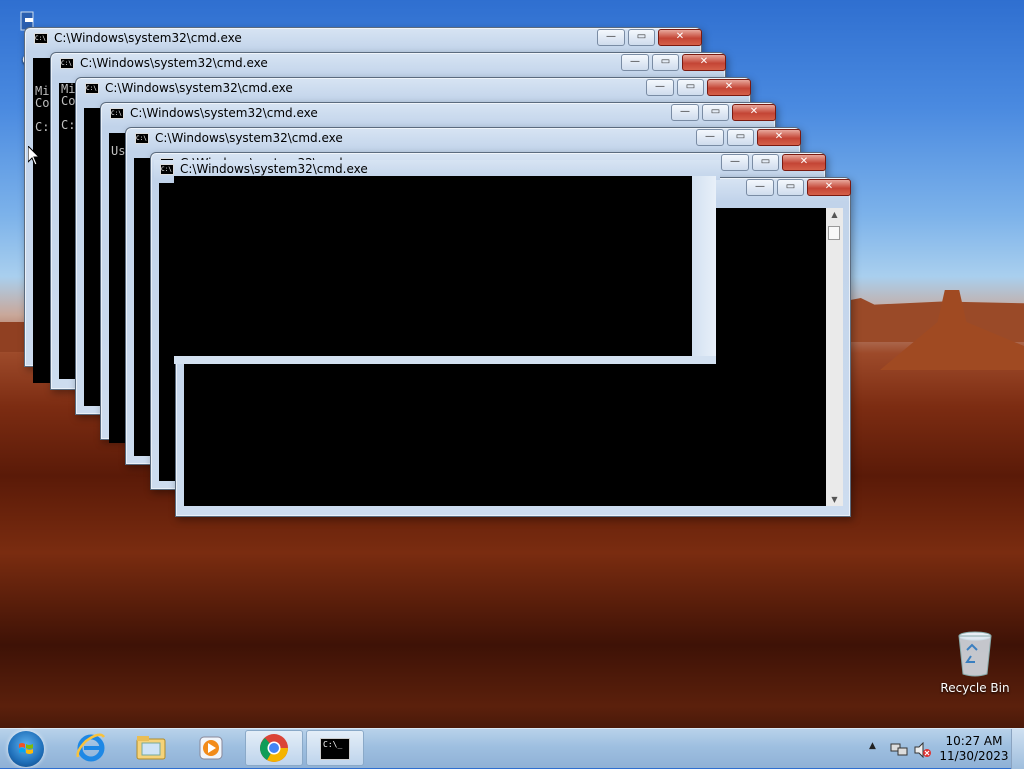  Describe the element at coordinates (975, 654) in the screenshot. I see `recycle-bin-icon` at that location.